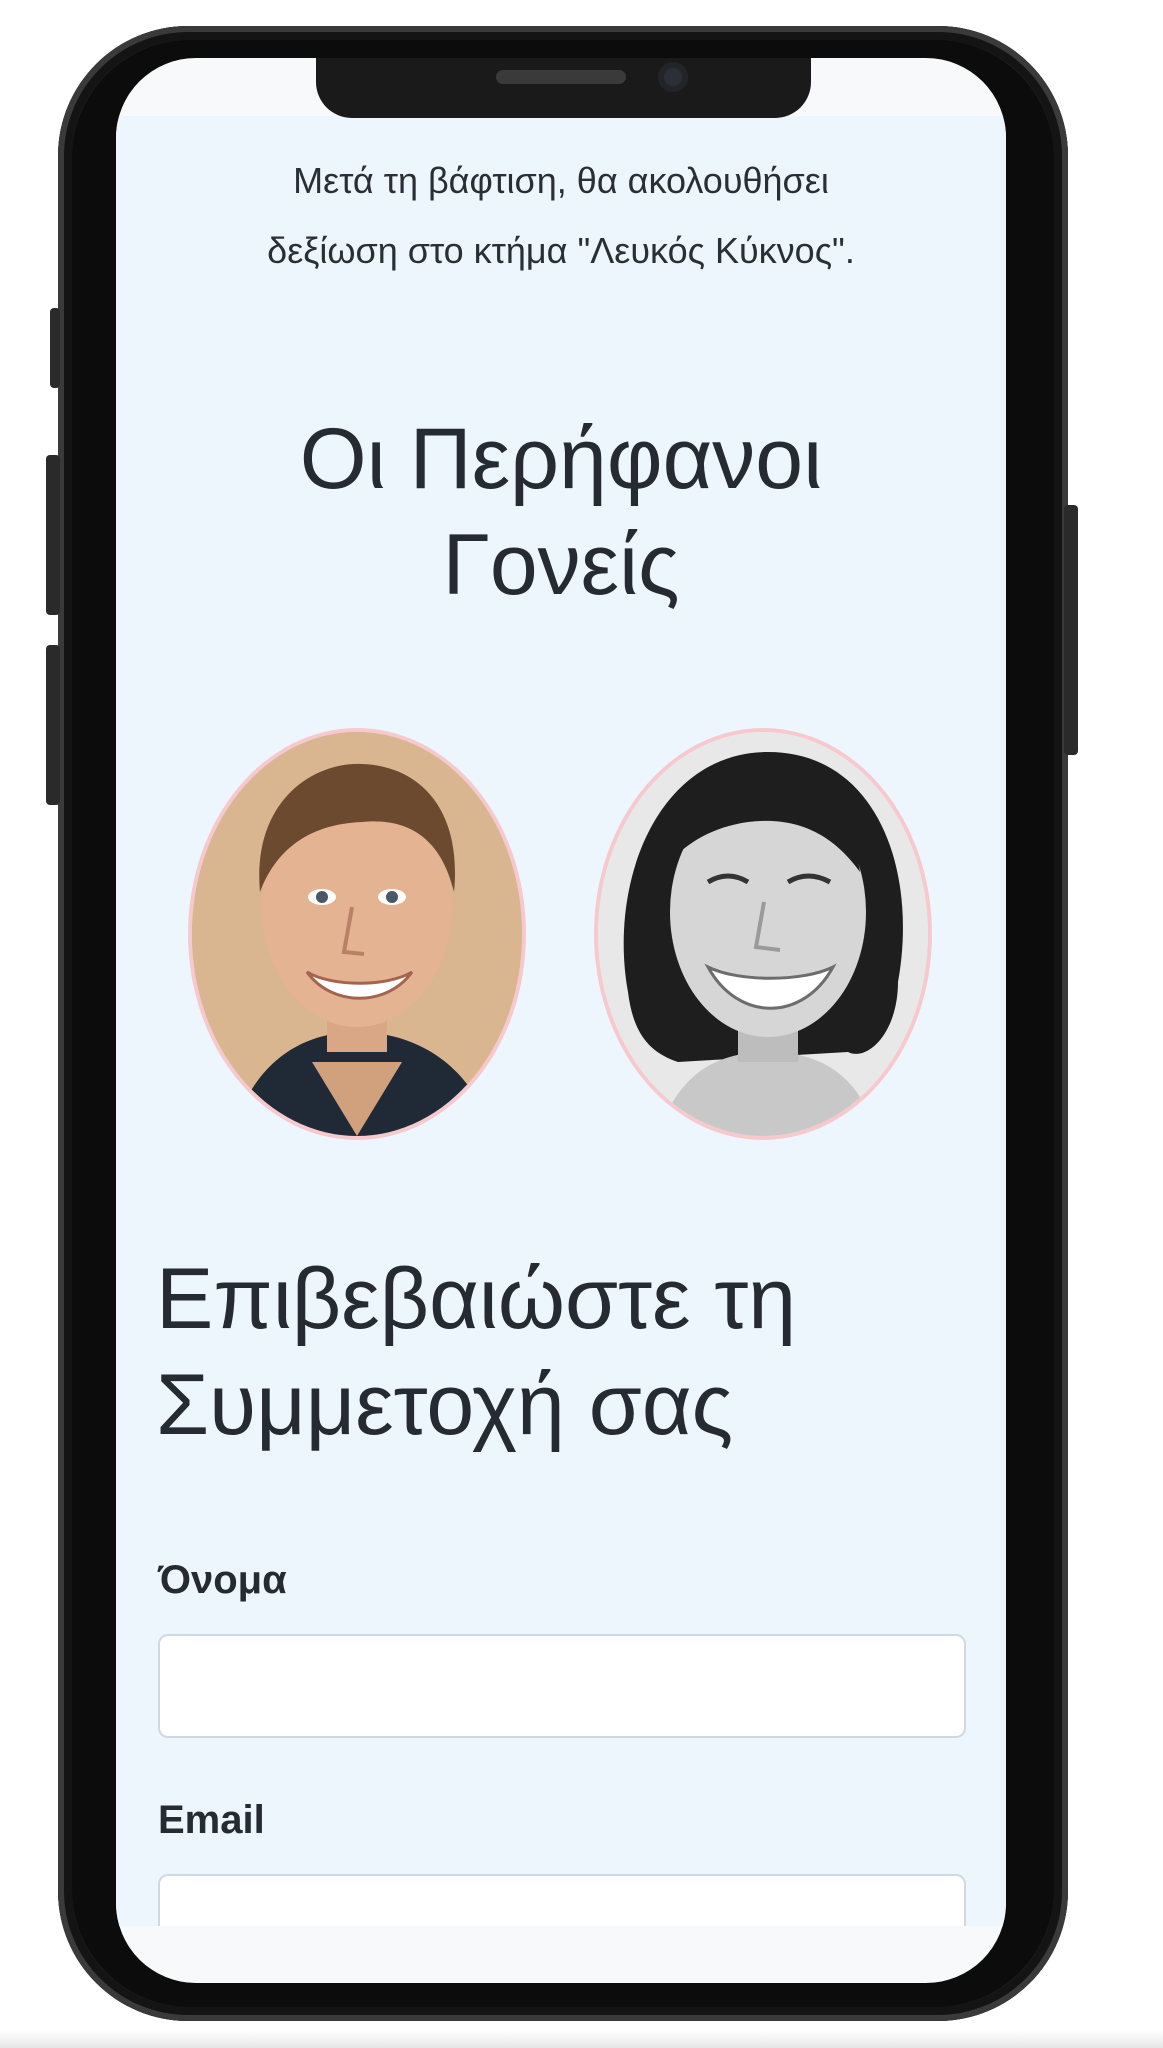 This screenshot has height=2048, width=1163. Describe the element at coordinates (563, 88) in the screenshot. I see `notch` at that location.